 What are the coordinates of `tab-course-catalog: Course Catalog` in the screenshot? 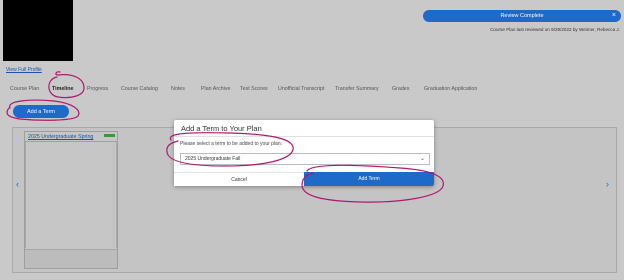 It's located at (139, 89).